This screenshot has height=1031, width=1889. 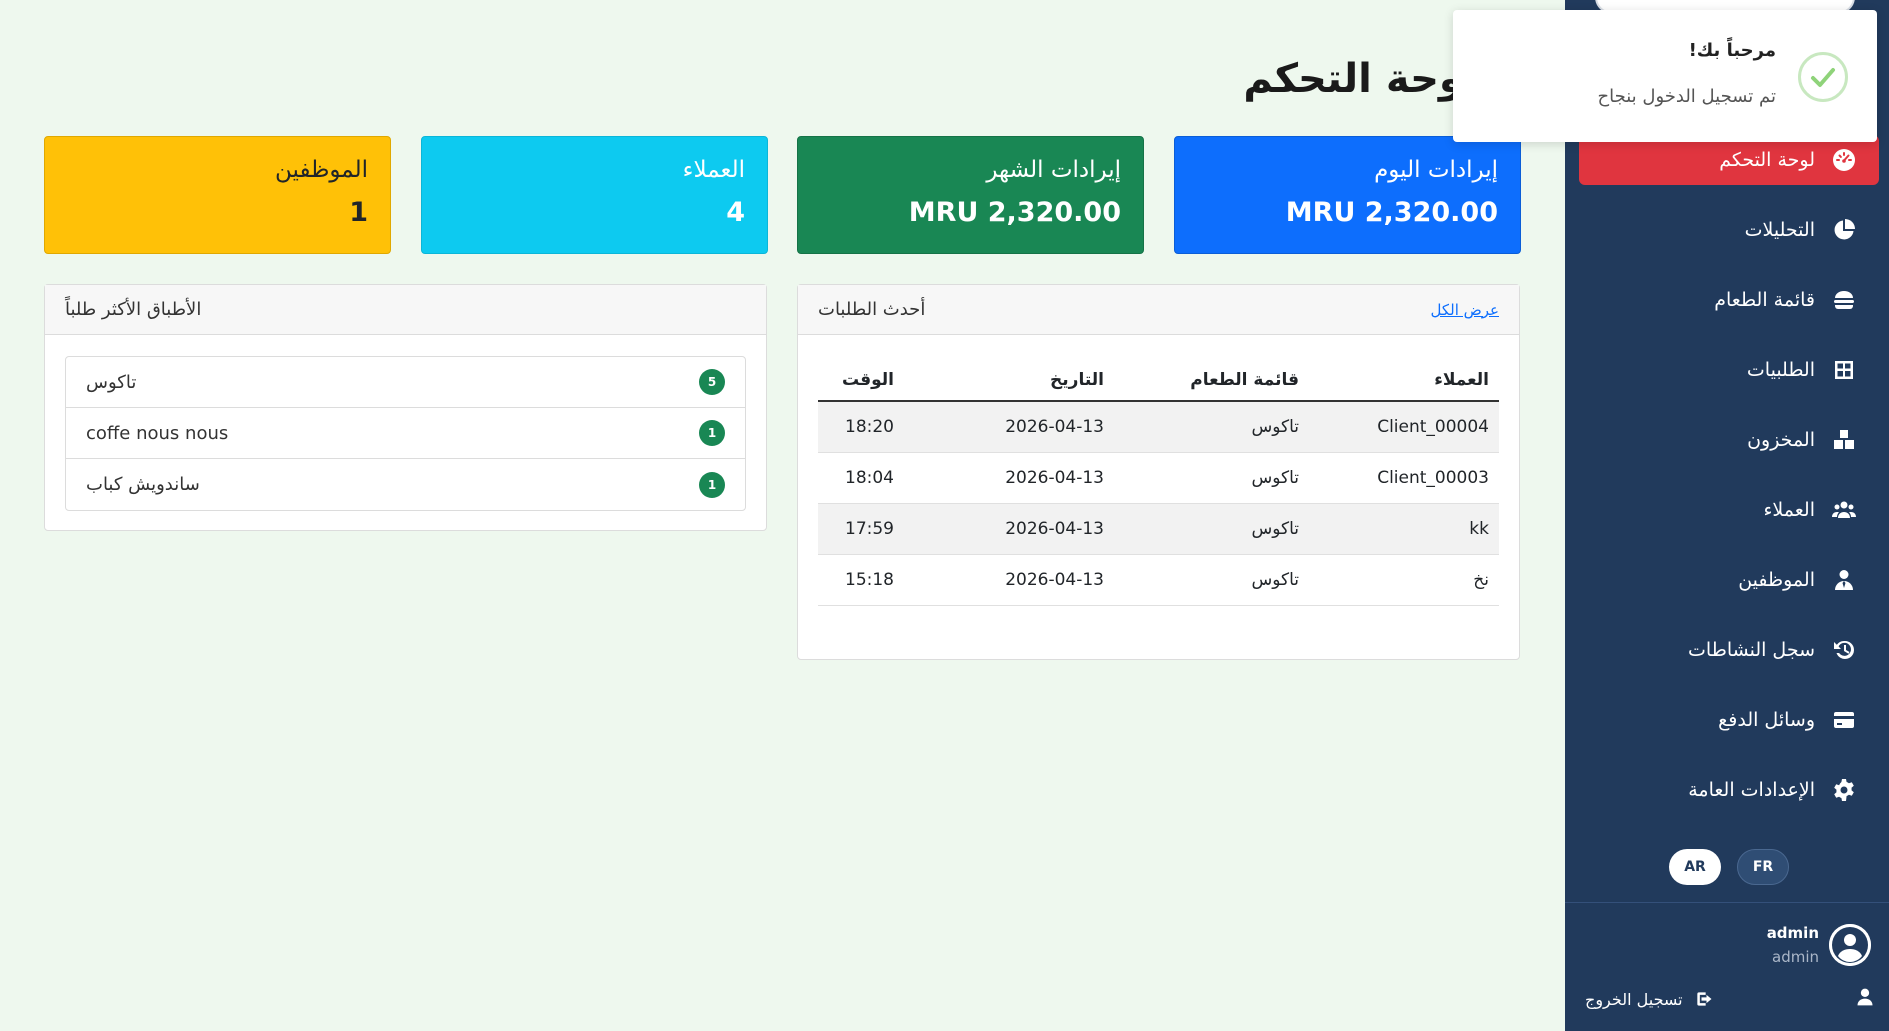 I want to click on user-profile: admin admin, so click(x=1819, y=945).